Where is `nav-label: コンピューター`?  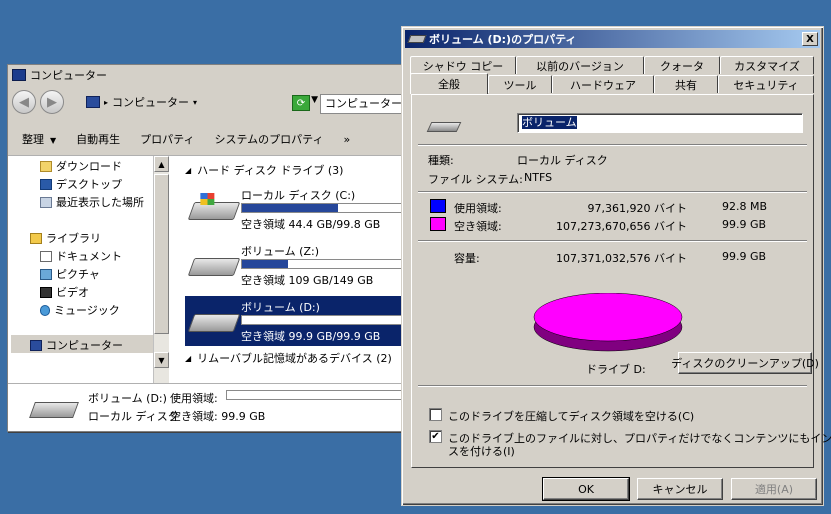
nav-label: コンピューター is located at coordinates (84, 345).